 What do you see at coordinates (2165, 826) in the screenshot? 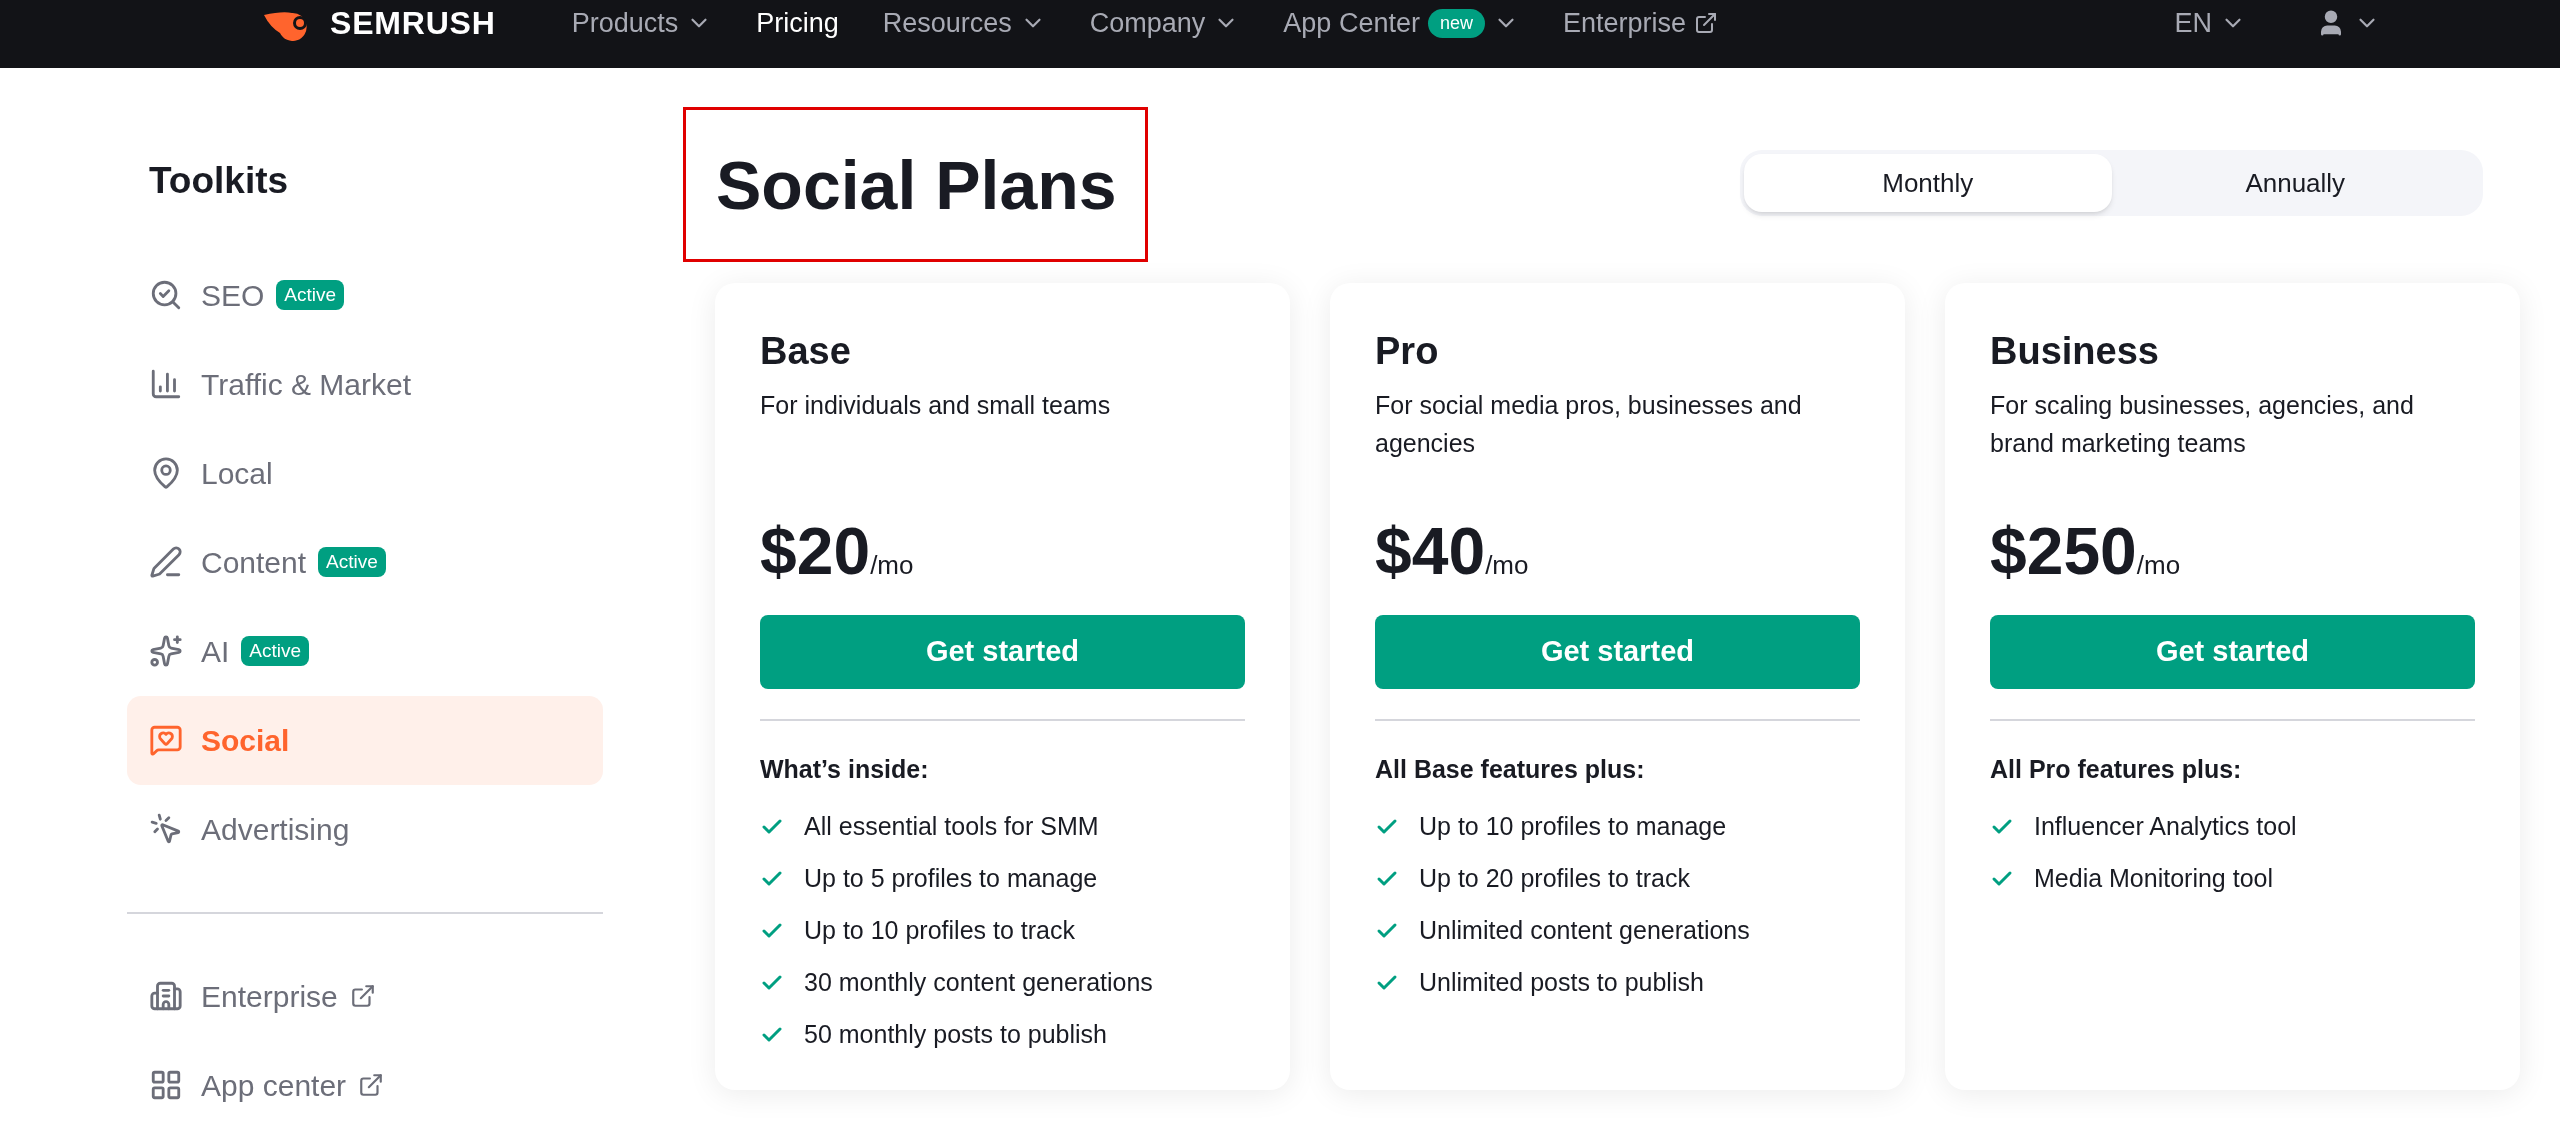
I see `feature-text: Influencer Analytics tool` at bounding box center [2165, 826].